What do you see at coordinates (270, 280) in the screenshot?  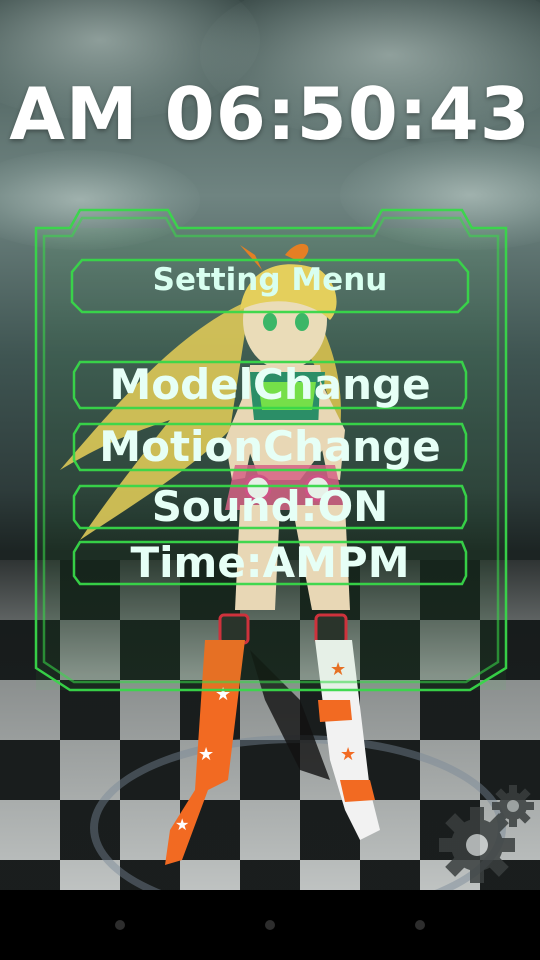 I see `settings-menu-title: Setting Menu` at bounding box center [270, 280].